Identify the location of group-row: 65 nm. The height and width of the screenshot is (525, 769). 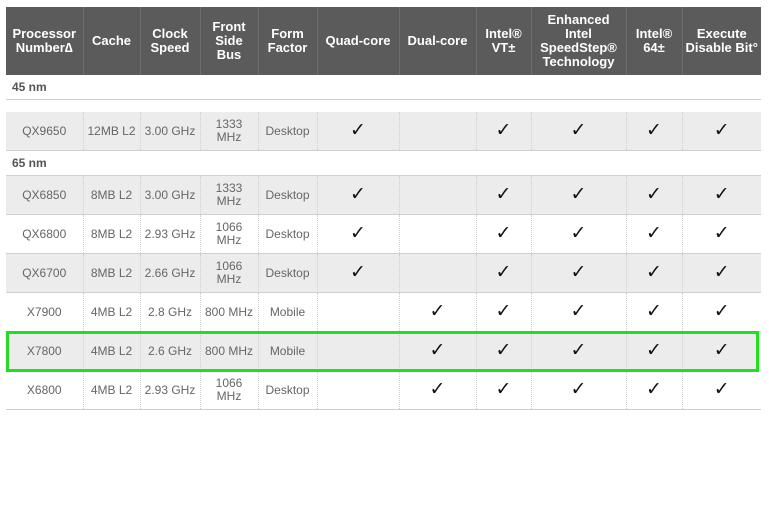
(383, 163).